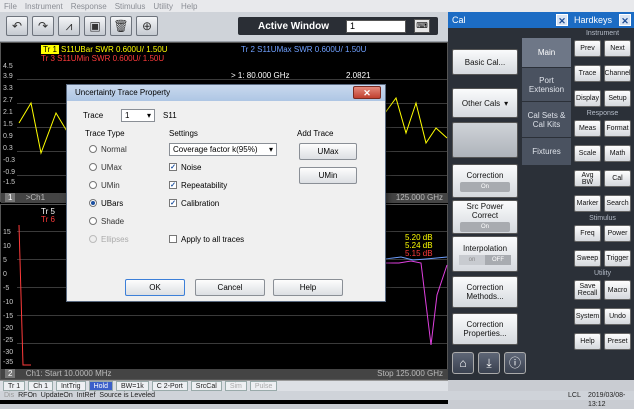  I want to click on coverage-factor-select: Coverage factor k(95%) ▾, so click(223, 149).